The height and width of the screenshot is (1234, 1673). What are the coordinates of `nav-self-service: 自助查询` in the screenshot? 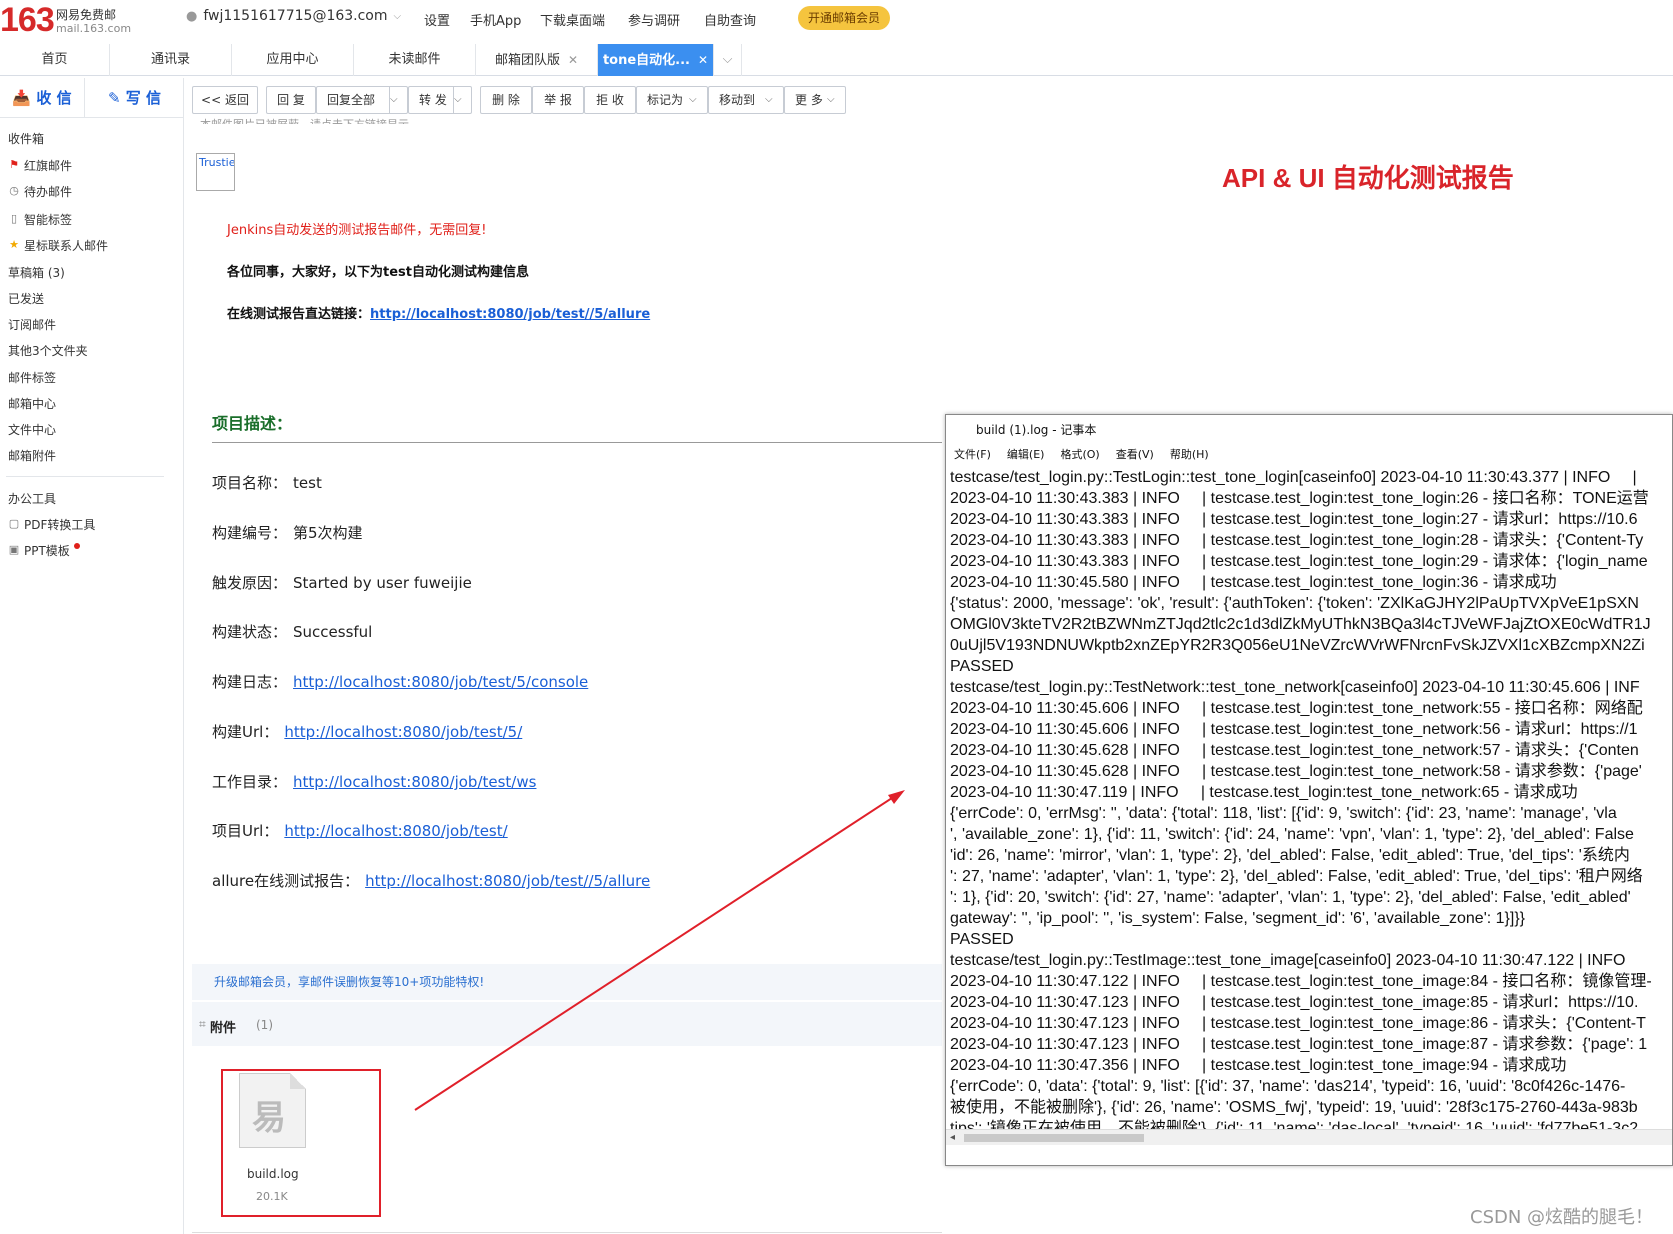 It's located at (730, 19).